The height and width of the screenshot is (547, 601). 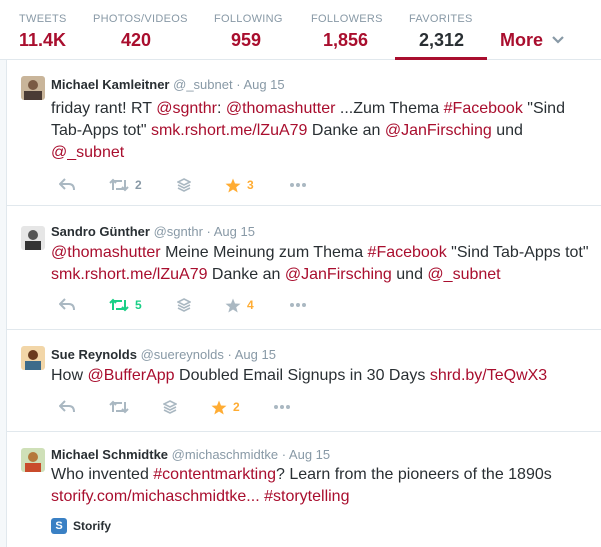 I want to click on stat-following: FOLLOWING 959, so click(x=248, y=32).